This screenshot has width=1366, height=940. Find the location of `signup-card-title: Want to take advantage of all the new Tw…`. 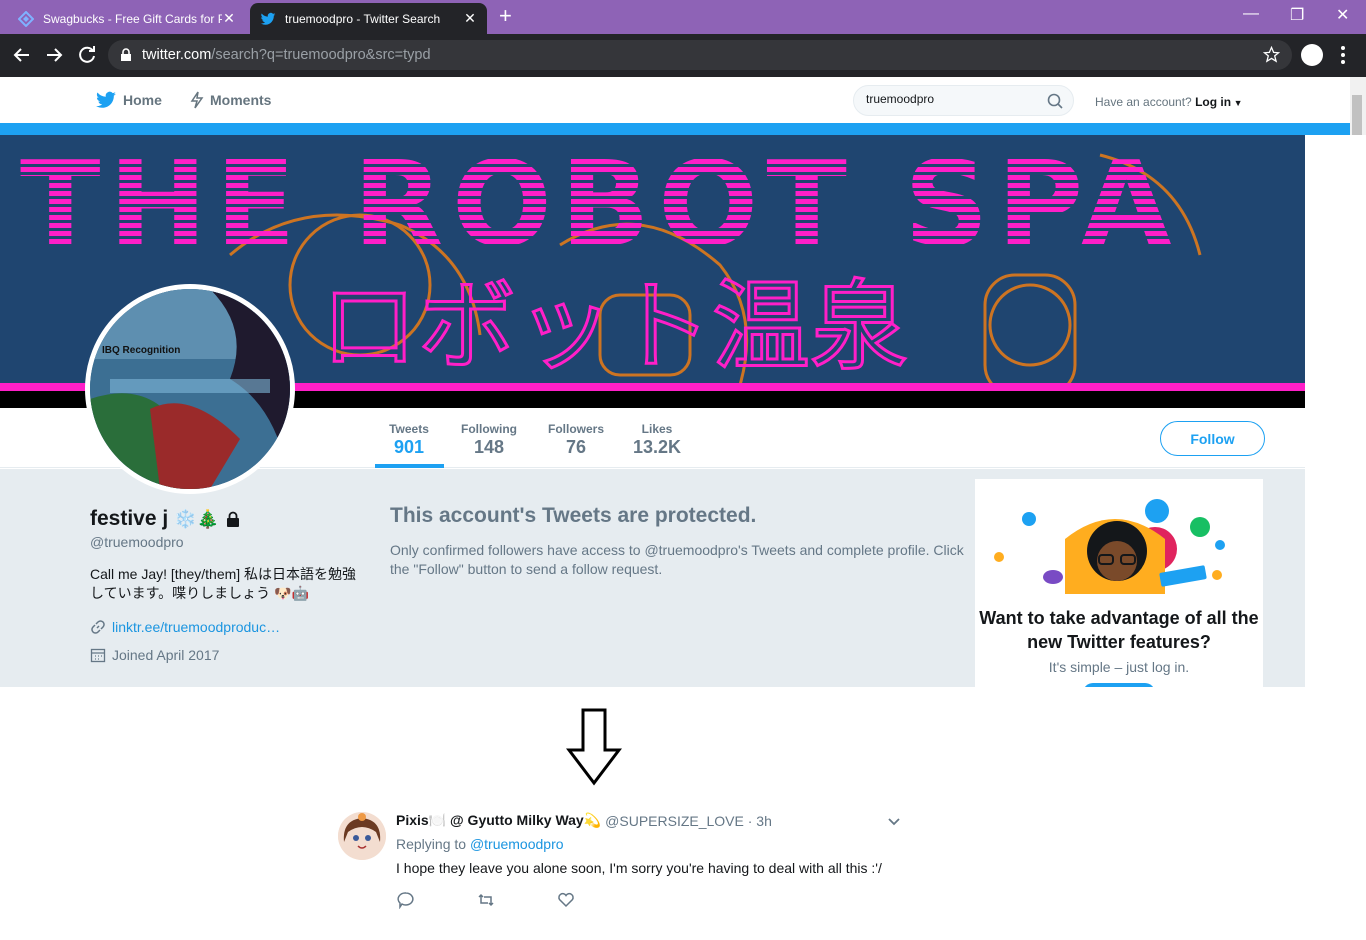

signup-card-title: Want to take advantage of all the new Tw… is located at coordinates (1119, 630).